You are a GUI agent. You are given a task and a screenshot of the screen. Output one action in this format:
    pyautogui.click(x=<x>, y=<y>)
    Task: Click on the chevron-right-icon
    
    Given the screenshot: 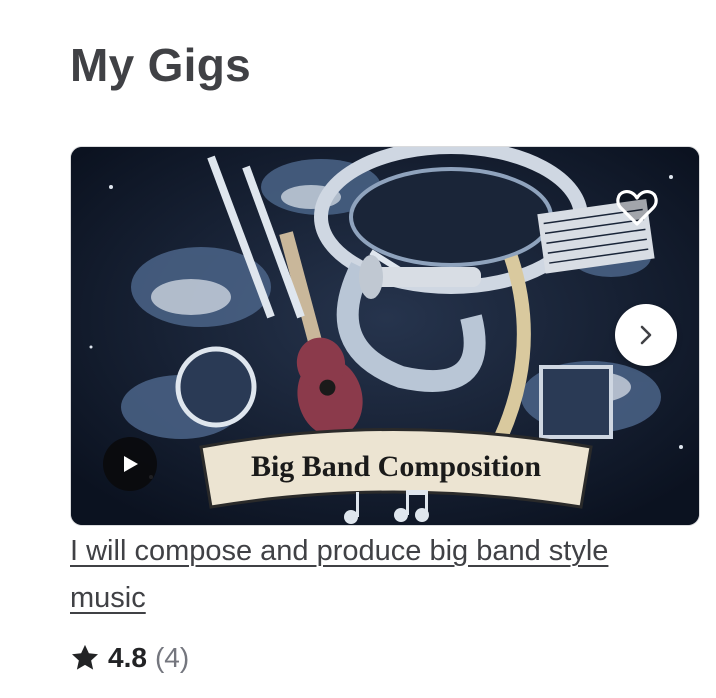 What is the action you would take?
    pyautogui.click(x=646, y=335)
    